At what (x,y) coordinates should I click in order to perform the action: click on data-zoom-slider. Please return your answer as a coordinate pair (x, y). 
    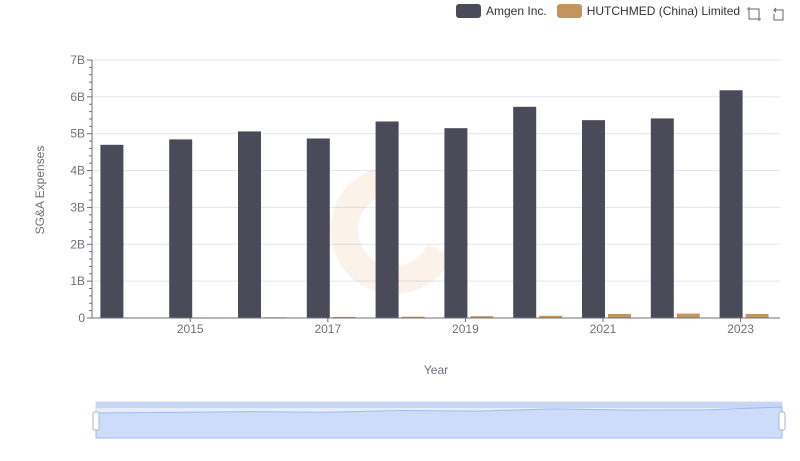
    Looking at the image, I should click on (439, 420).